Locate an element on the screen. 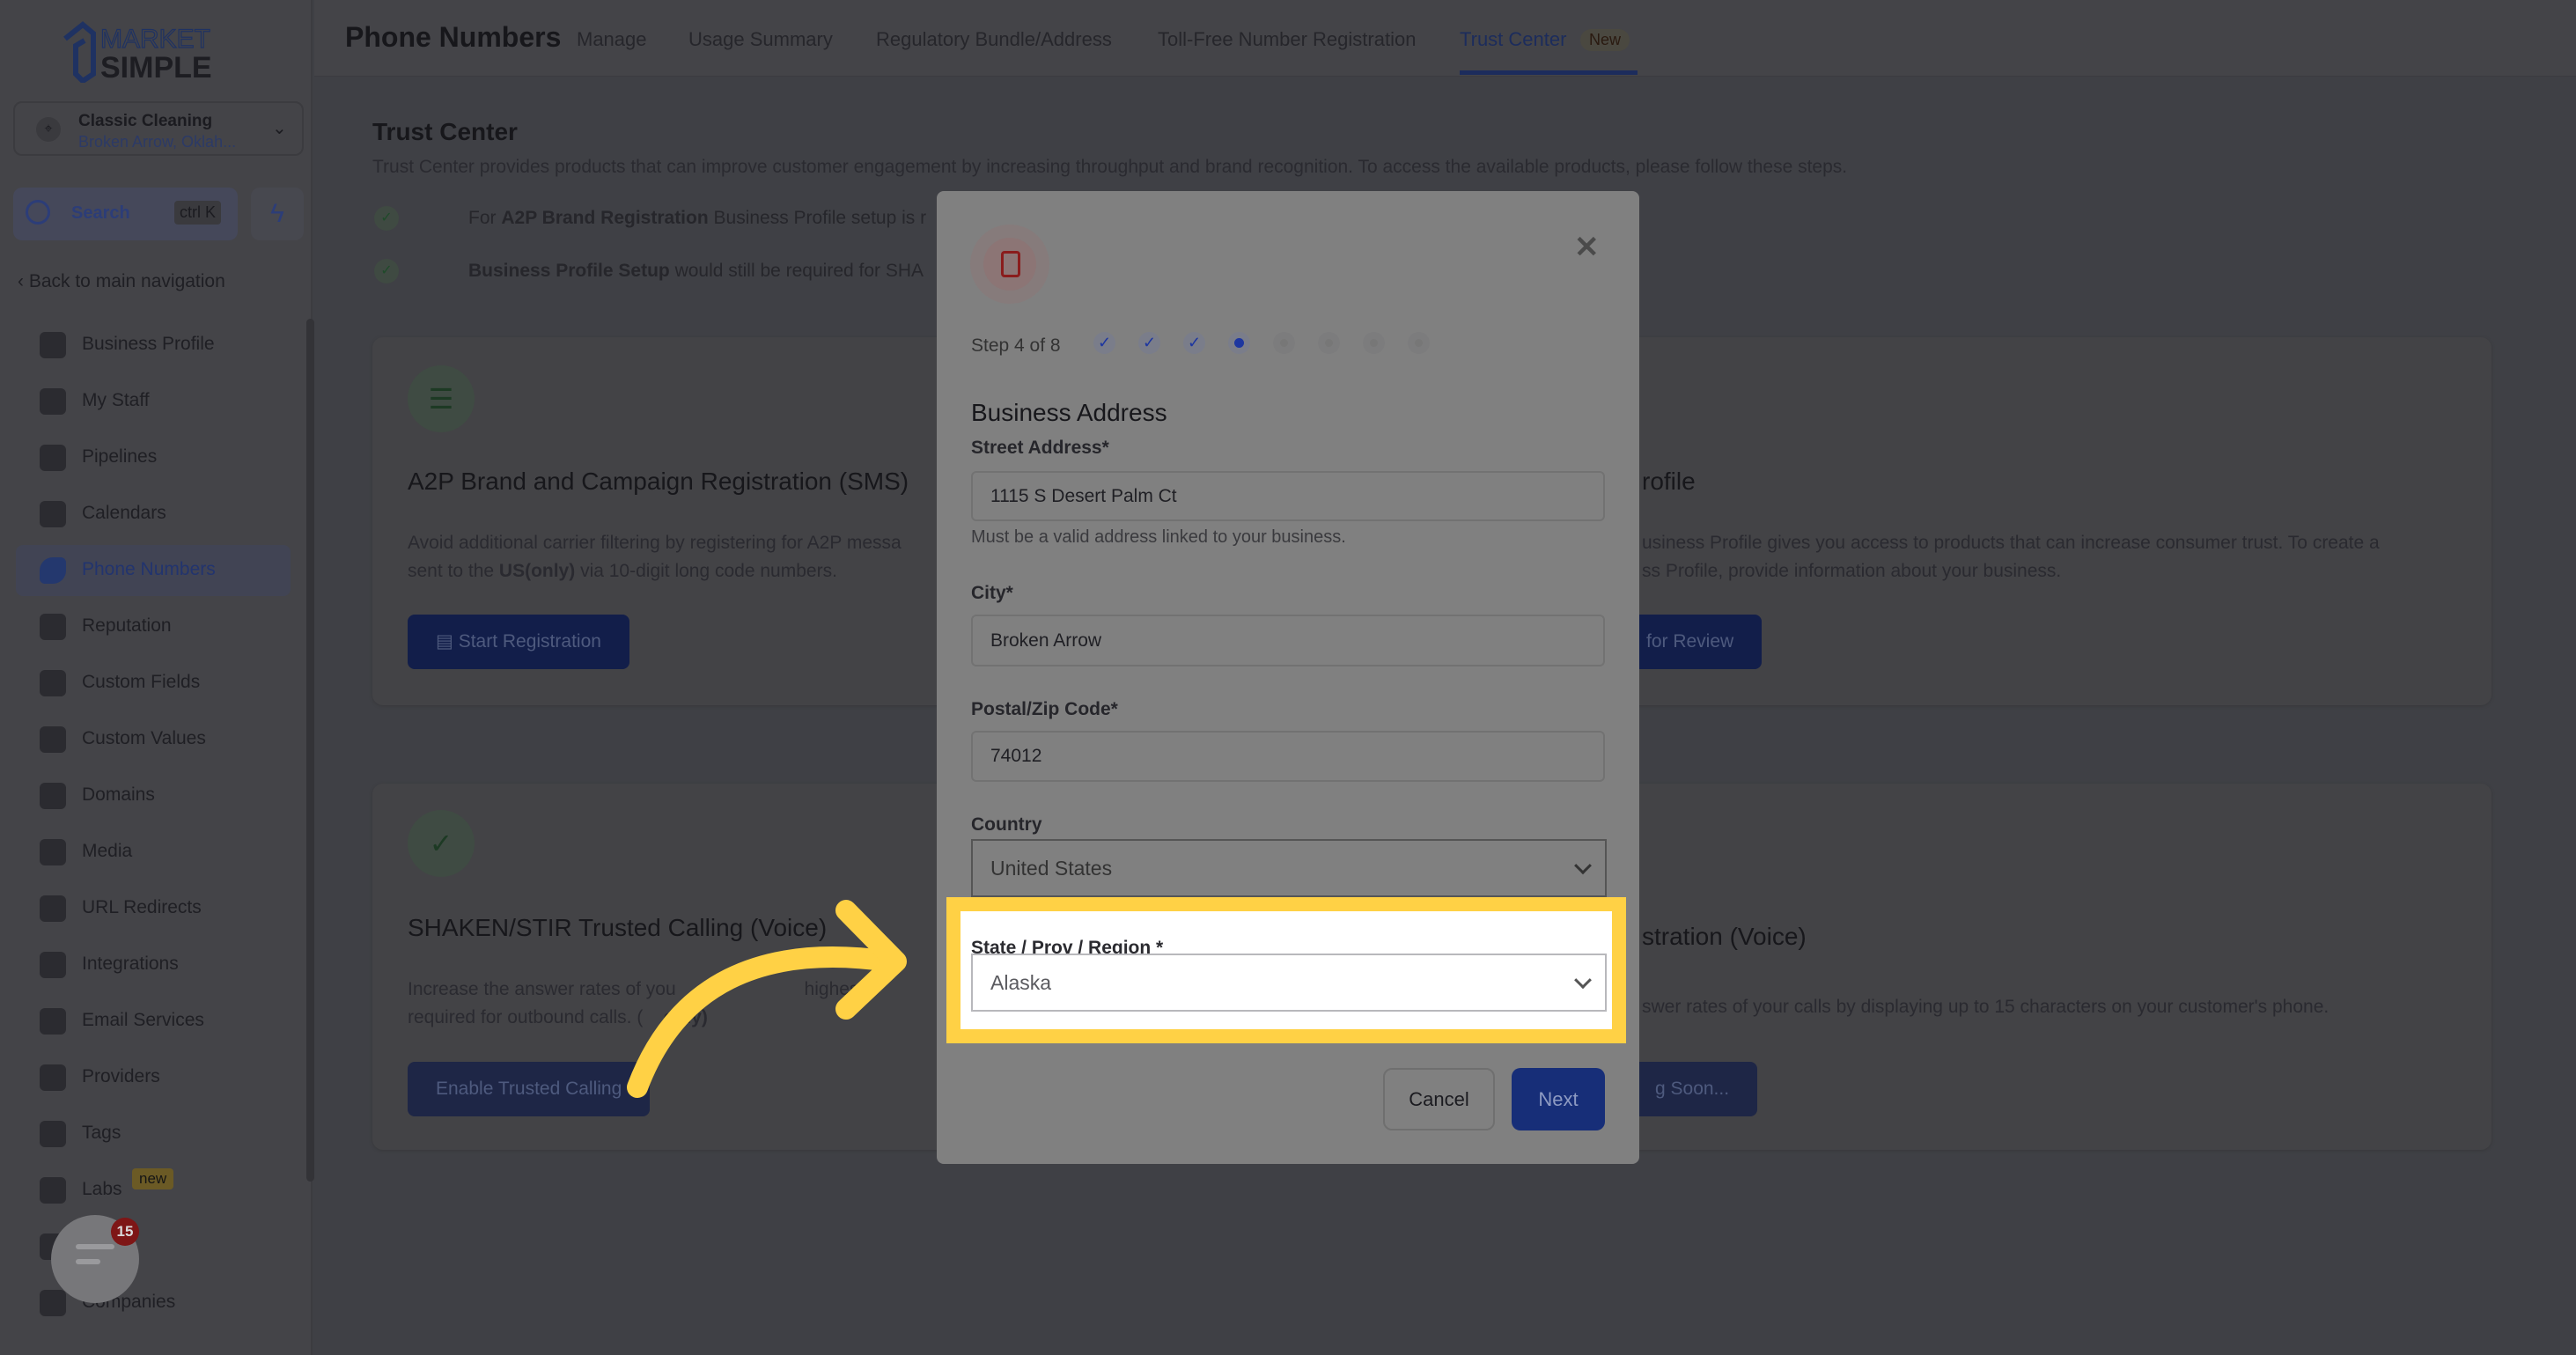  calendar-icon is located at coordinates (53, 514).